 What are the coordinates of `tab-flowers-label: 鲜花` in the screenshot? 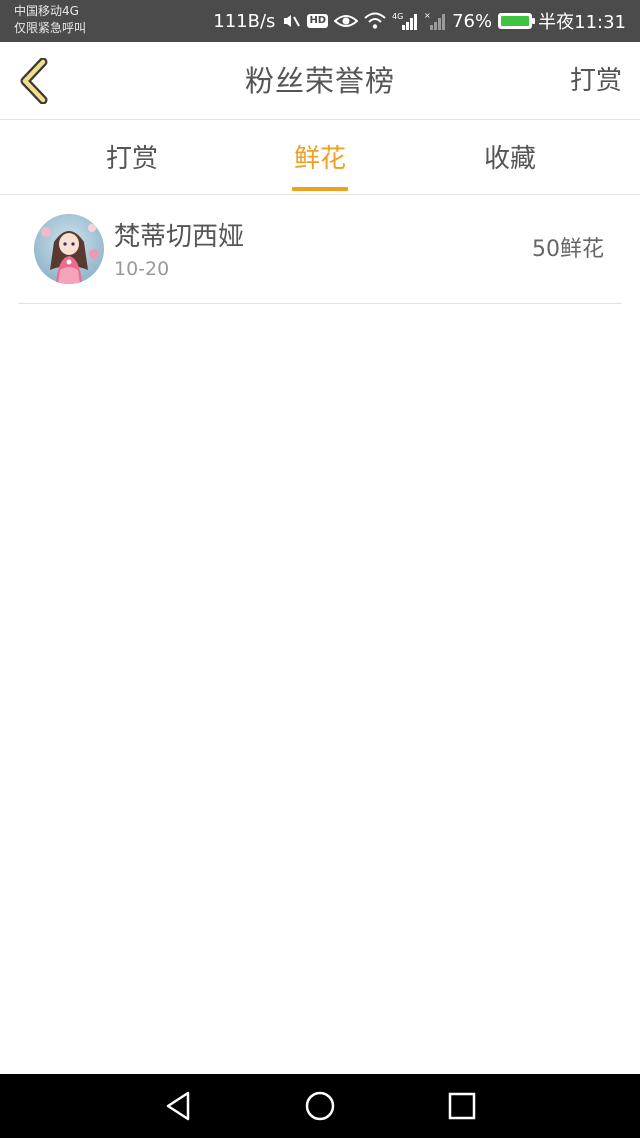 It's located at (319, 159).